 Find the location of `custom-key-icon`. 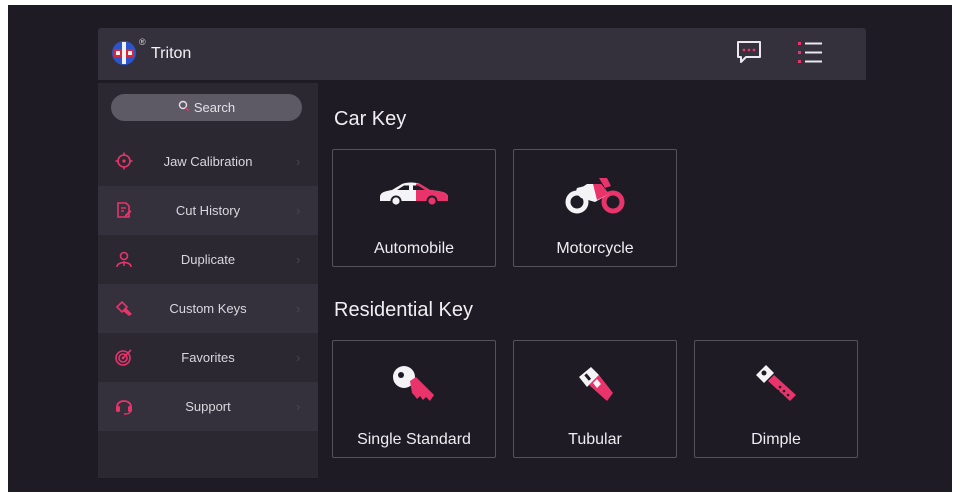

custom-key-icon is located at coordinates (124, 308).